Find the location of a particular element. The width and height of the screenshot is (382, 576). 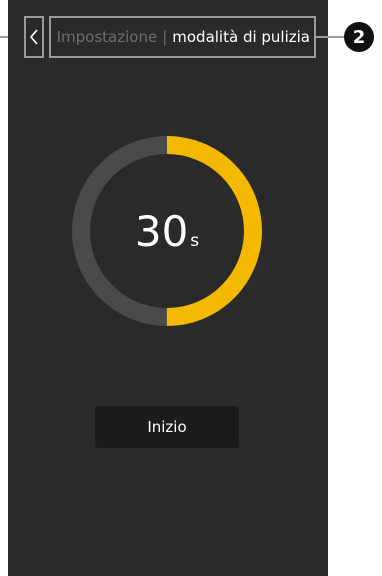

callout-number-badge: 2 is located at coordinates (359, 37).